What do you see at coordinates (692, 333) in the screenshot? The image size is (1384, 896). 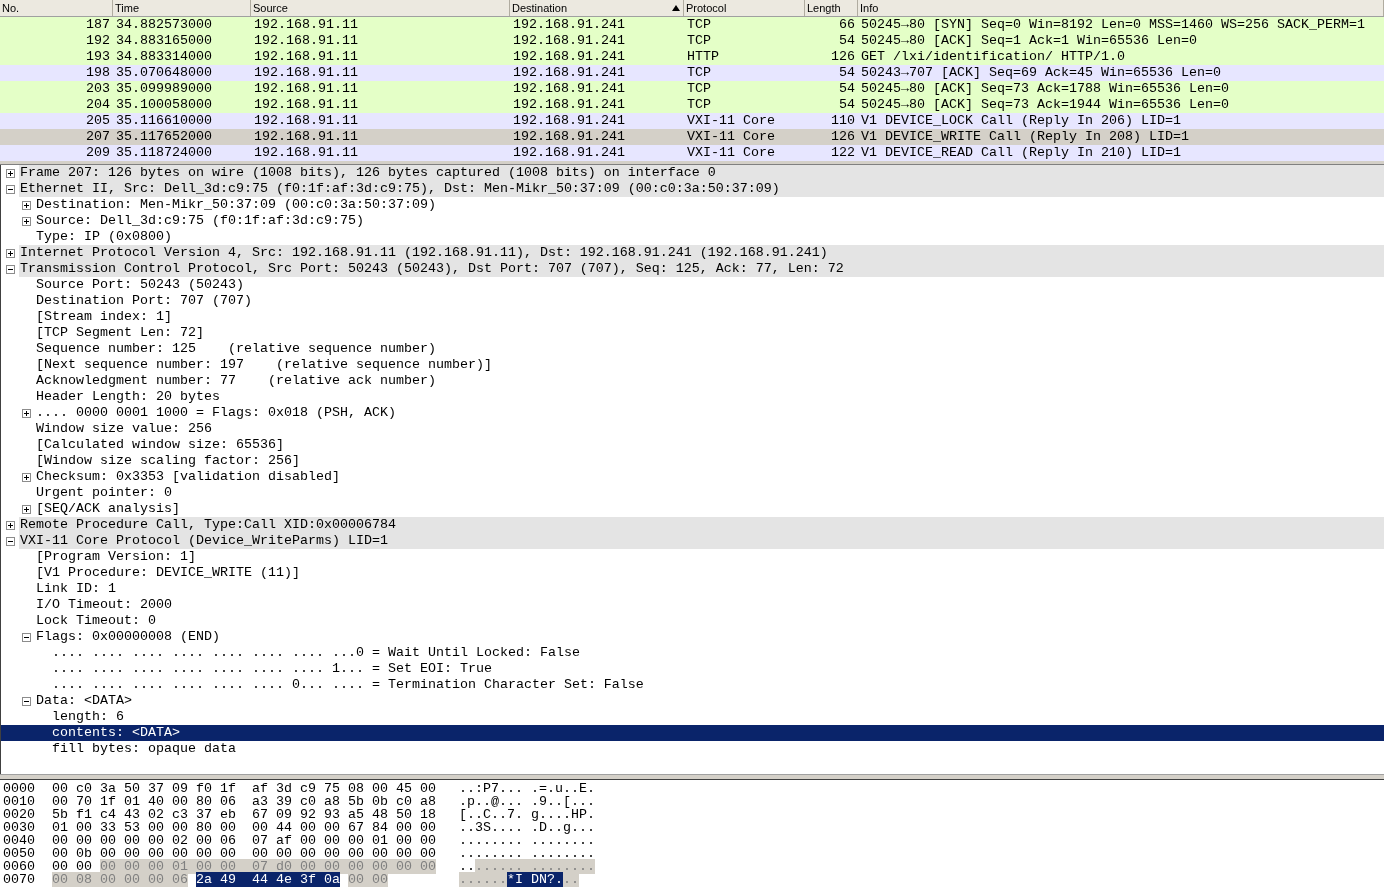 I see `tree-item: [TCP Segment Len: 72]` at bounding box center [692, 333].